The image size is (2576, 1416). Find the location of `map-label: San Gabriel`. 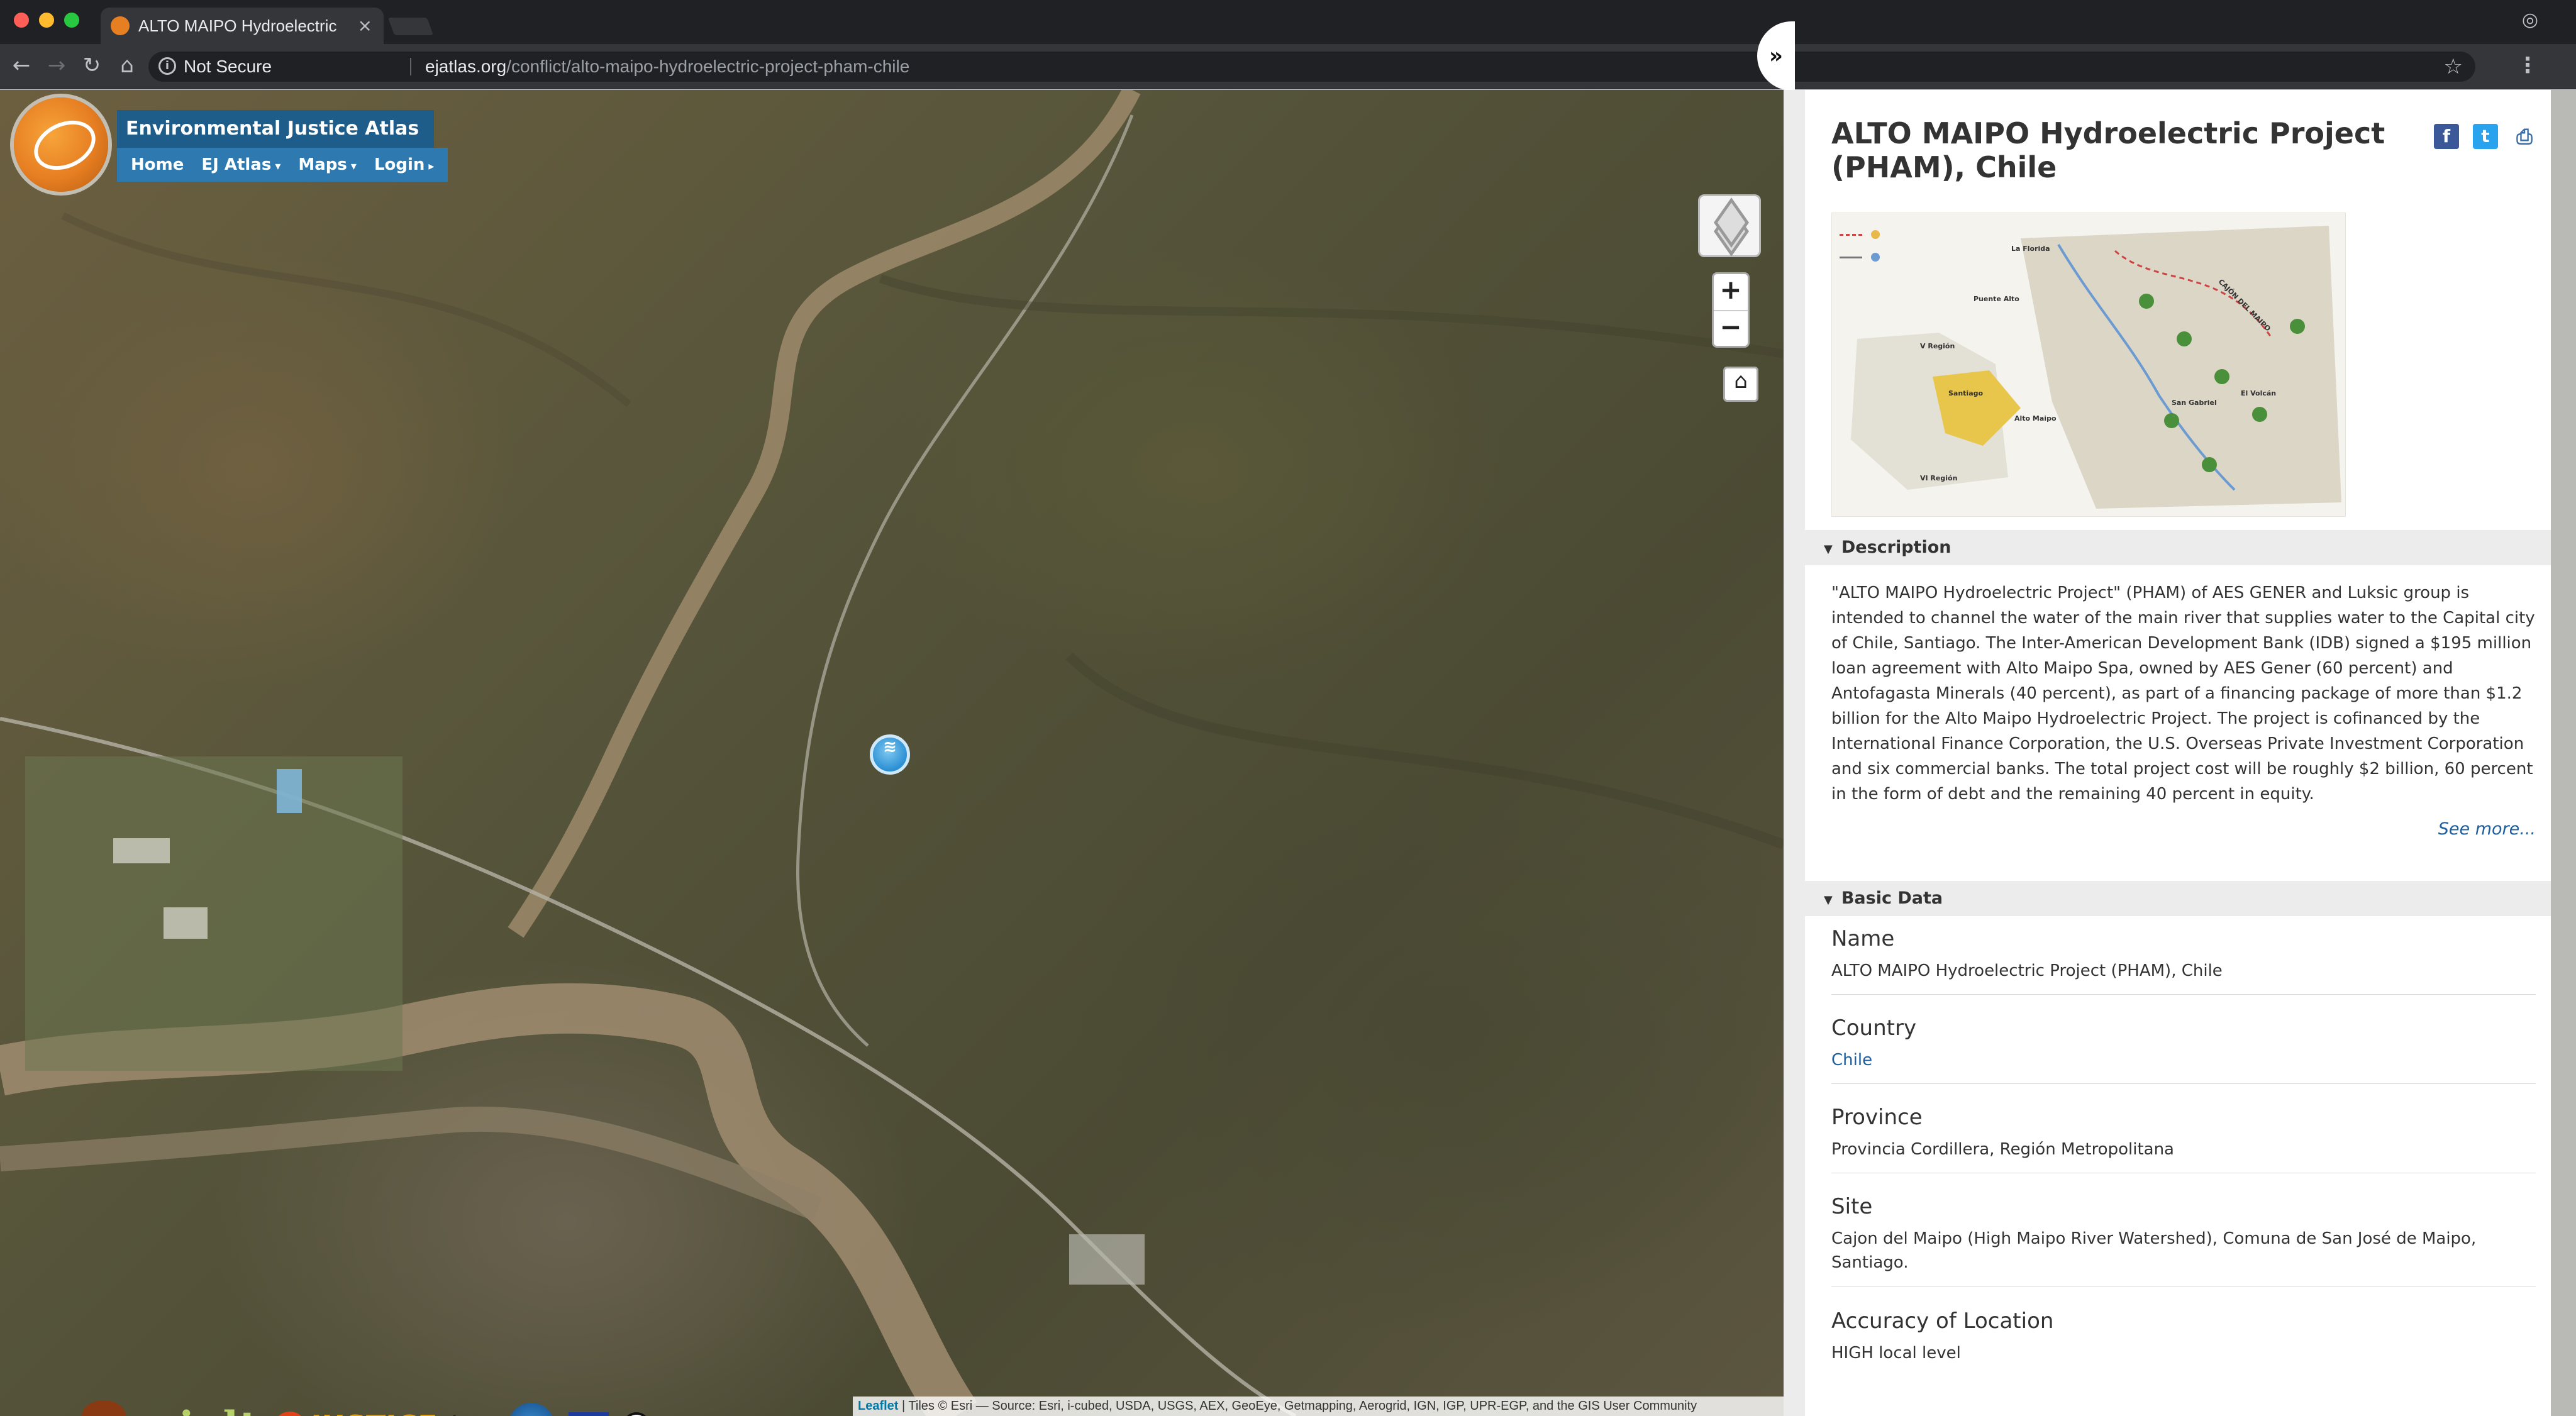

map-label: San Gabriel is located at coordinates (2194, 403).